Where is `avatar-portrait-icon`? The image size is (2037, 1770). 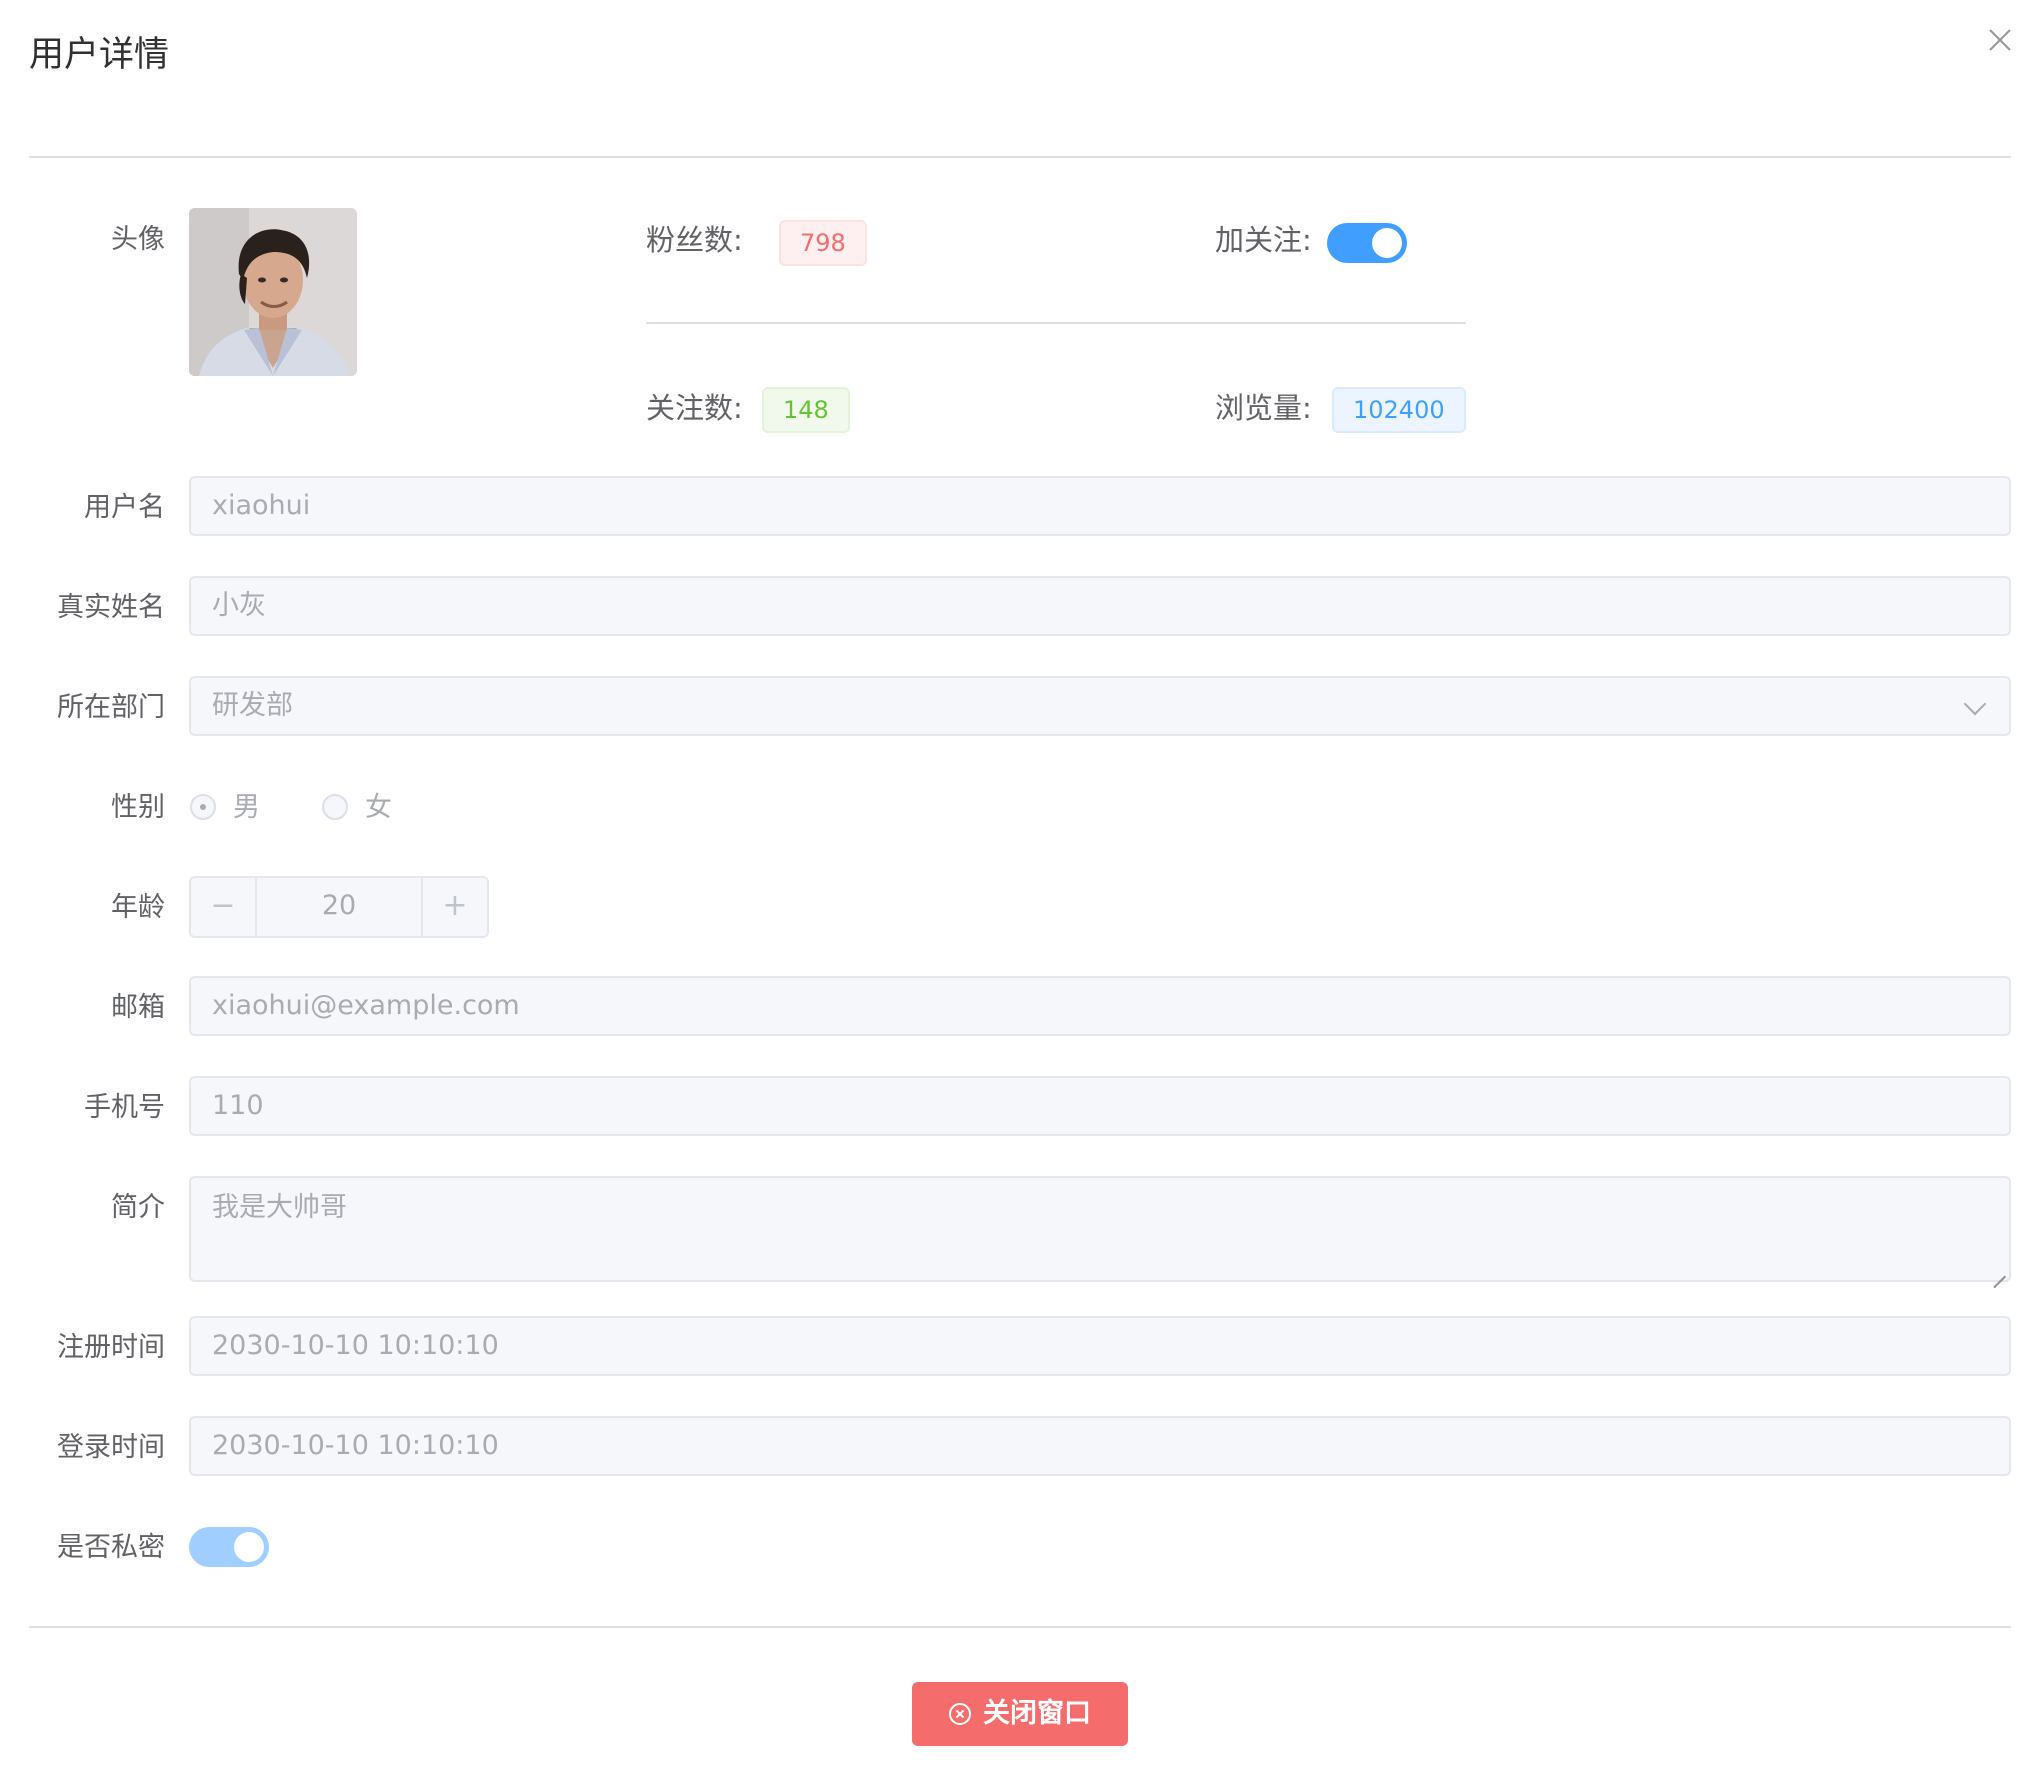
avatar-portrait-icon is located at coordinates (273, 292).